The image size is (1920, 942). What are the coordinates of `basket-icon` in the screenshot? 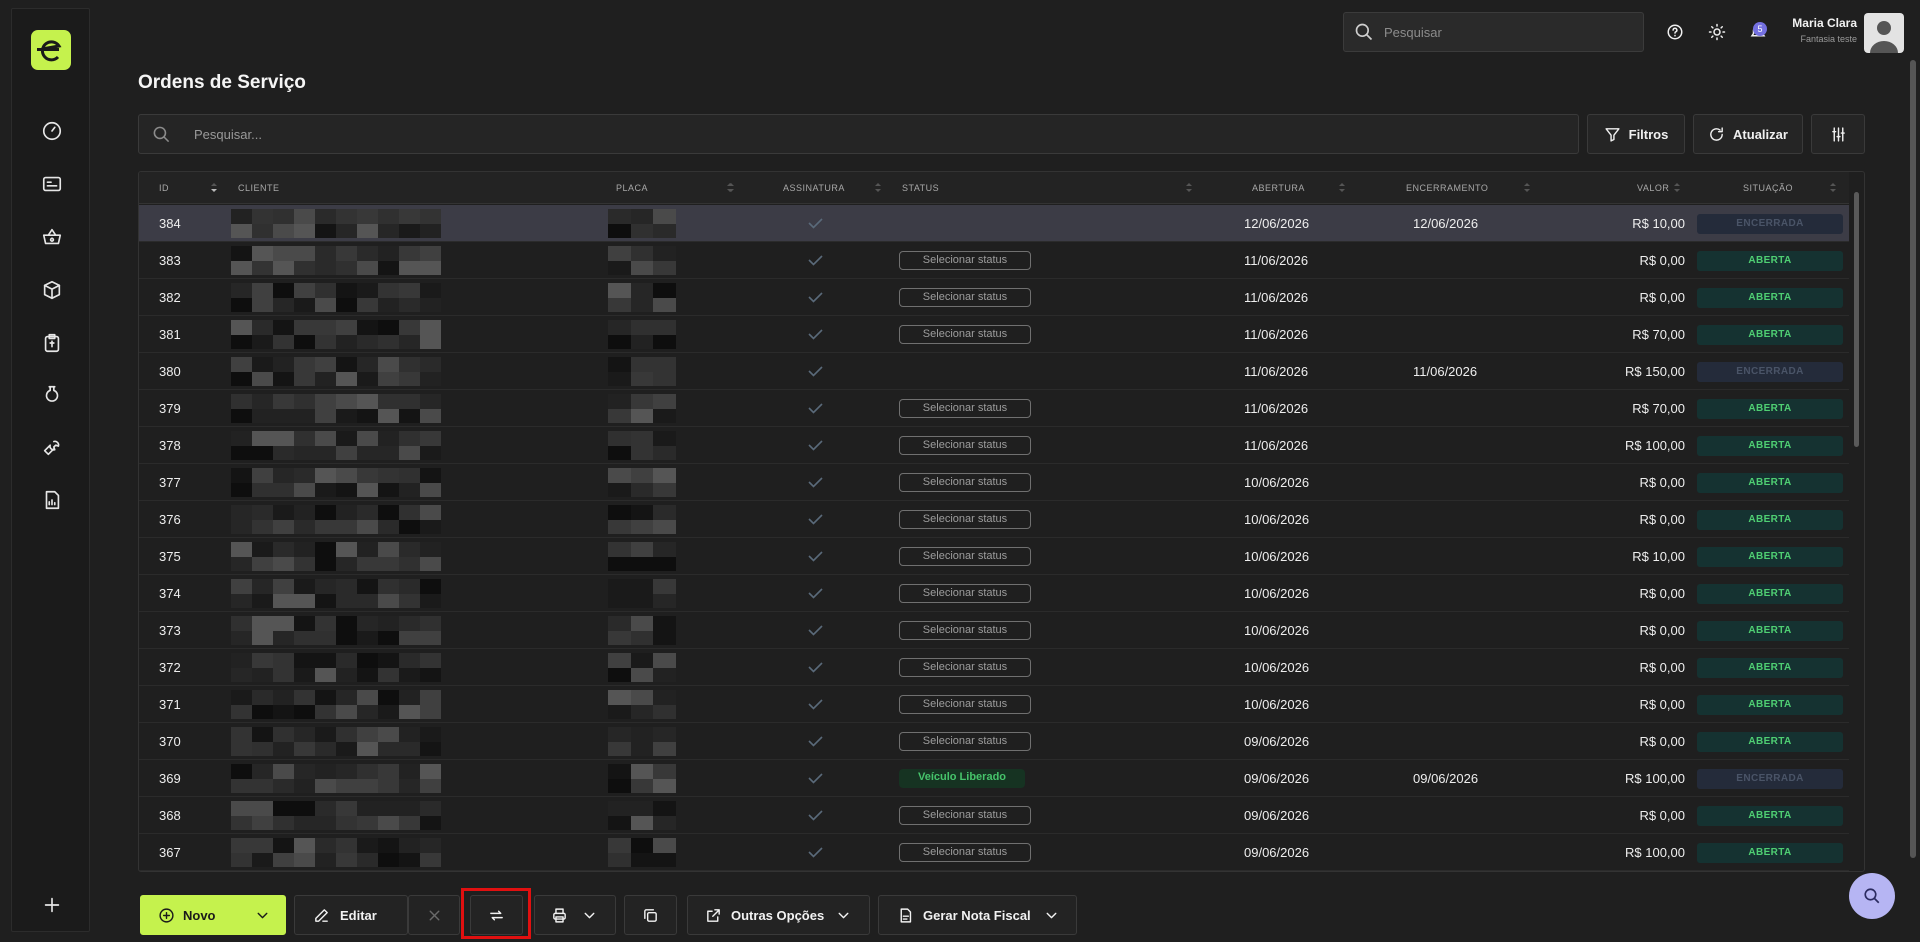 It's located at (52, 237).